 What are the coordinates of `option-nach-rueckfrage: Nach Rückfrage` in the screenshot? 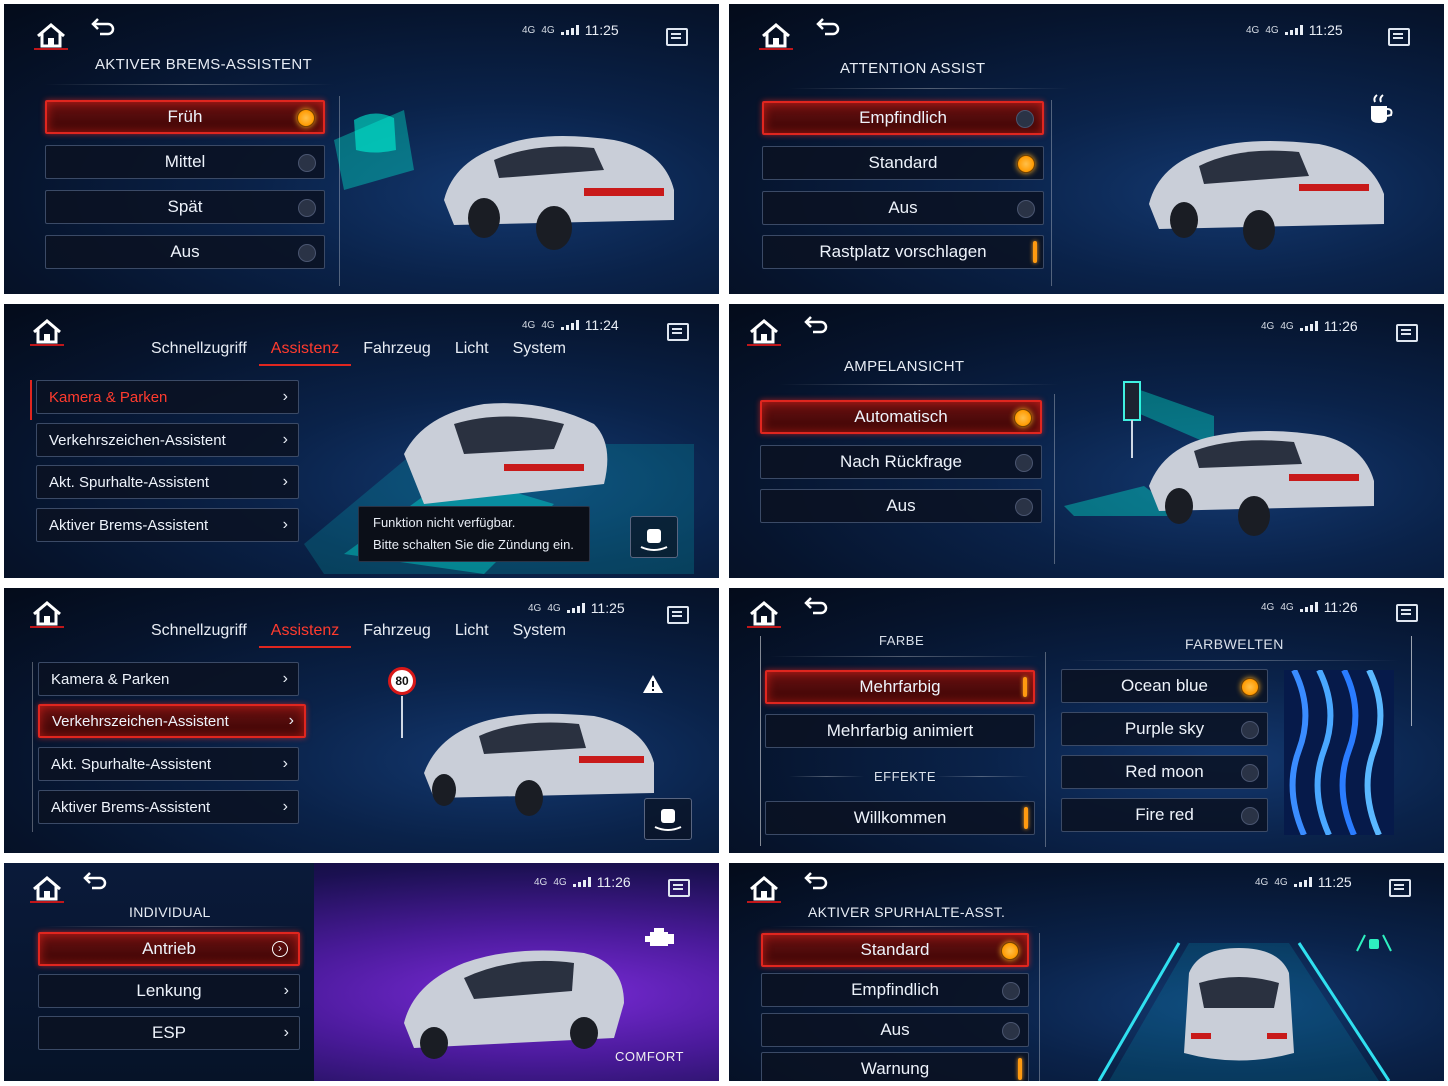 It's located at (901, 462).